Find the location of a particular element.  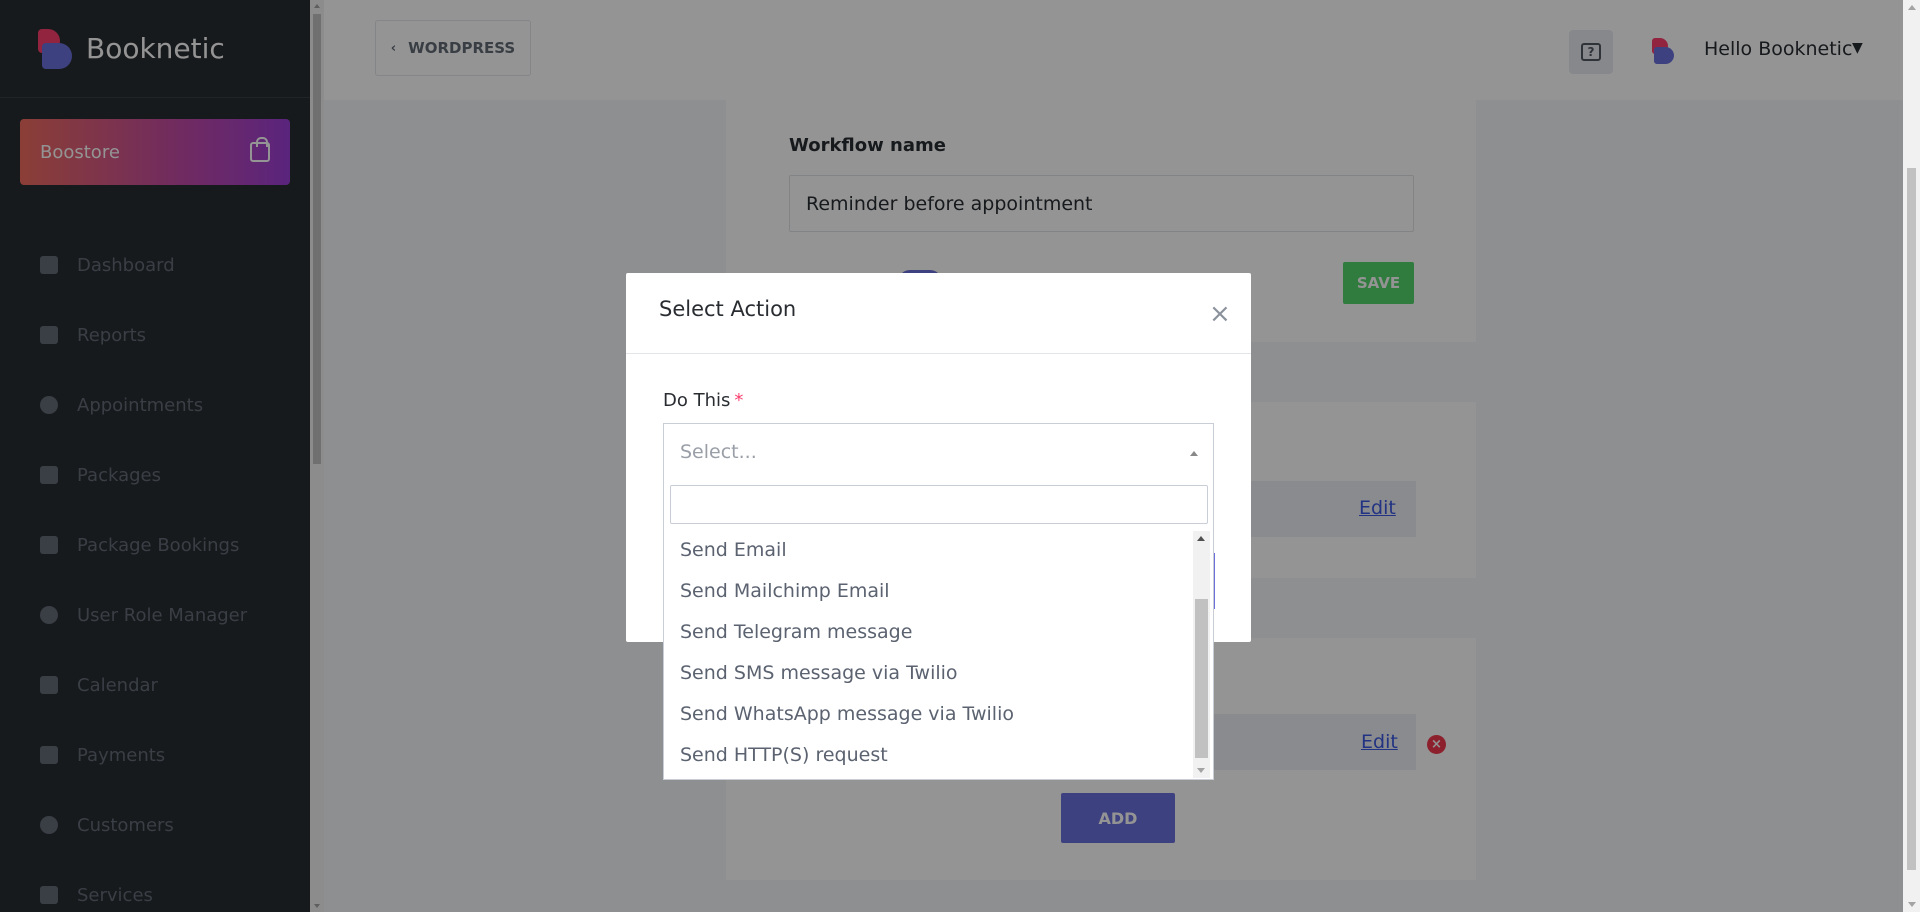

option-send-whatsapp-twilio: Send WhatsApp message via Twilio is located at coordinates (929, 713).